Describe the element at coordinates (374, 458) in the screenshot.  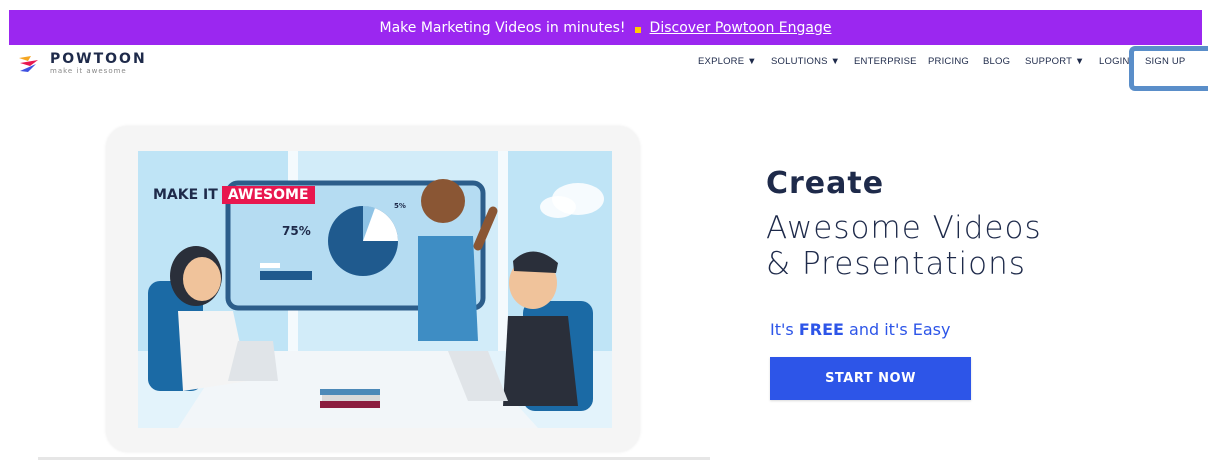
I see `laptop-base` at that location.